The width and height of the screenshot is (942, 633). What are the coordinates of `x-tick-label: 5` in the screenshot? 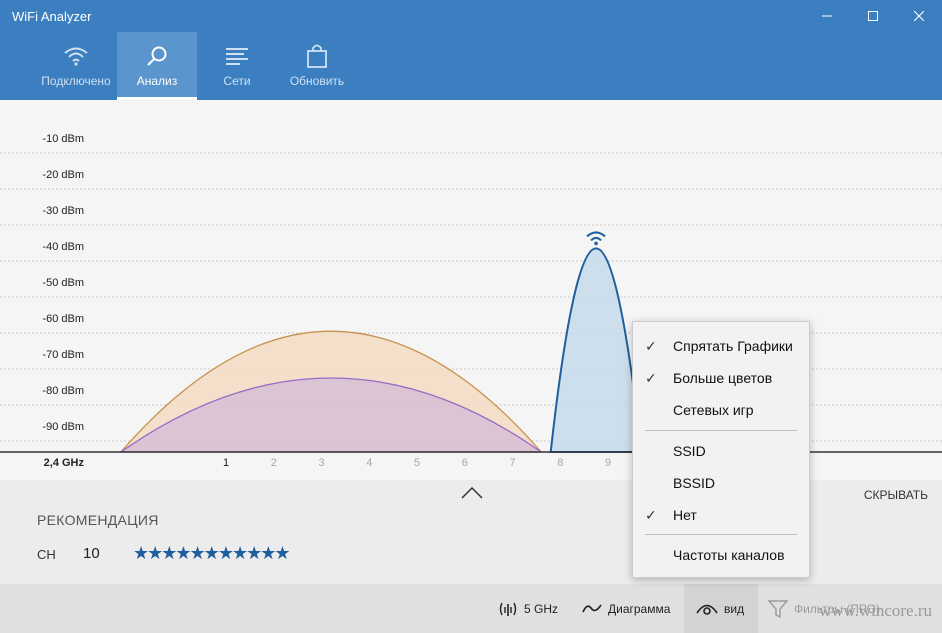 It's located at (417, 463).